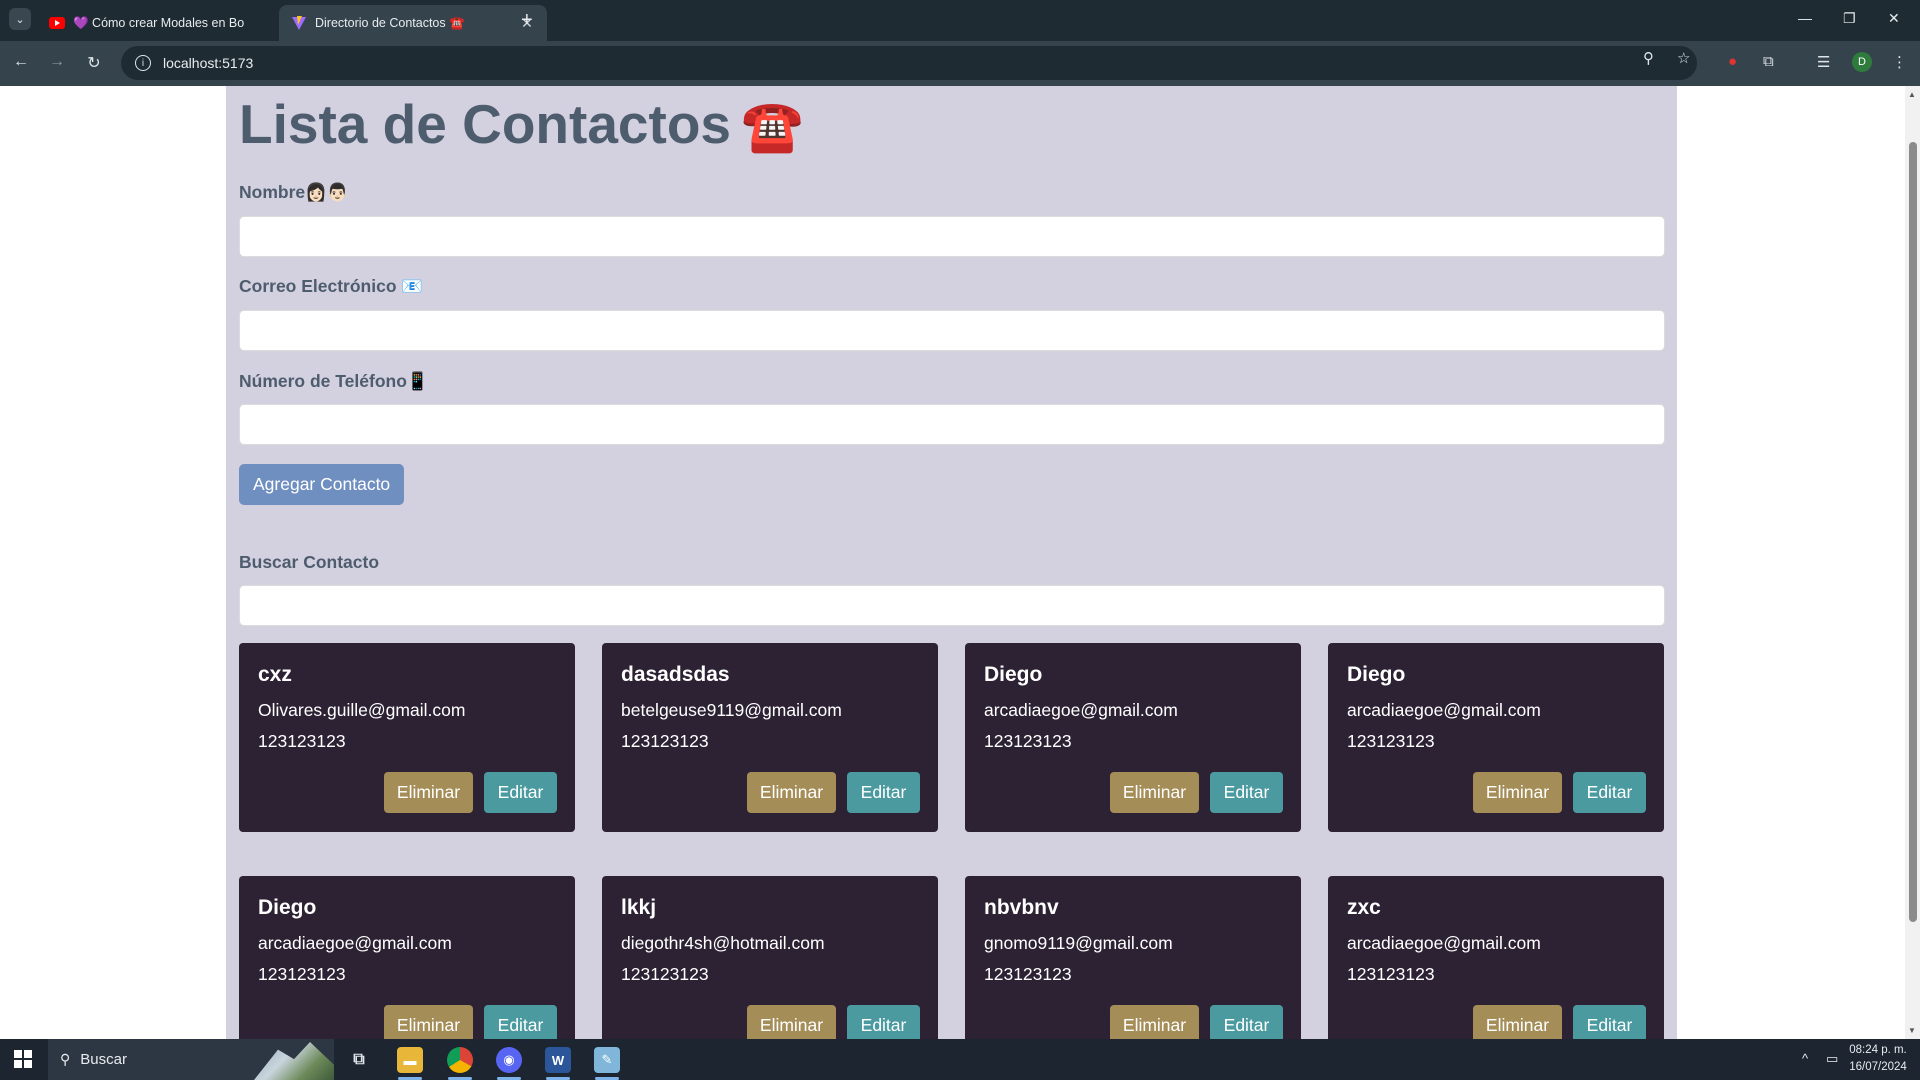  I want to click on page-scrollbar: ▲ ▼, so click(1912, 562).